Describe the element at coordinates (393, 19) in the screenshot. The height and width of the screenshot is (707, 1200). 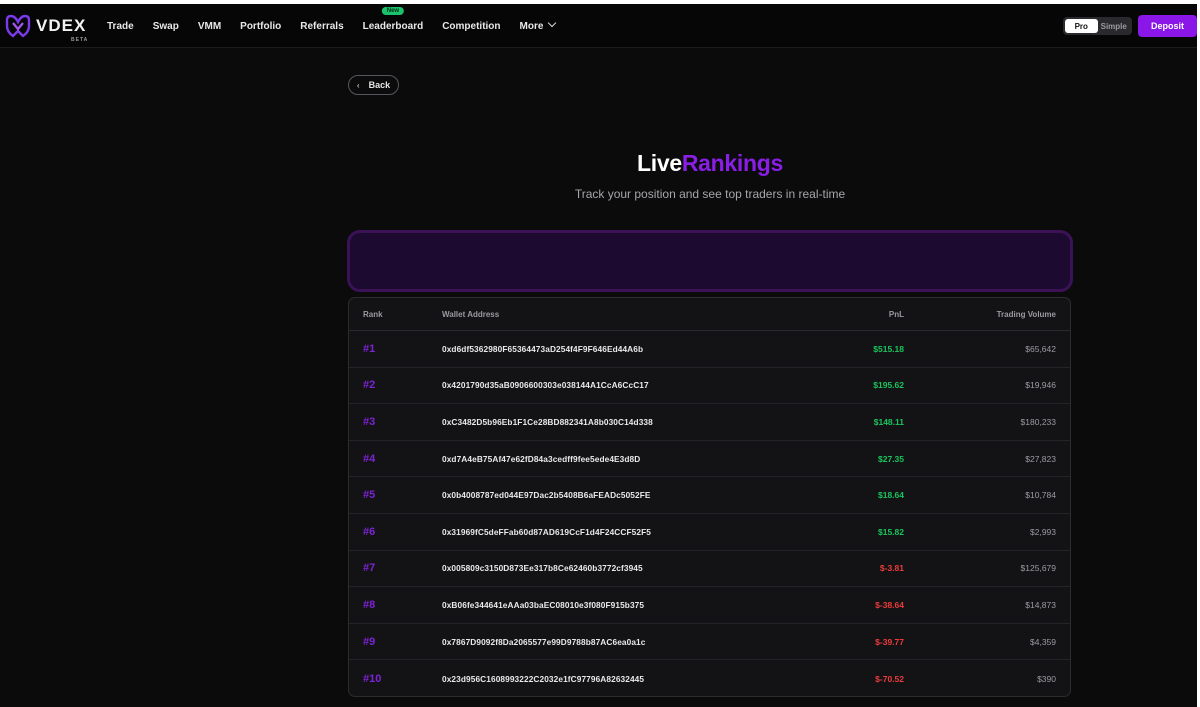
I see `nav-leaderboard: Leaderboard New` at that location.